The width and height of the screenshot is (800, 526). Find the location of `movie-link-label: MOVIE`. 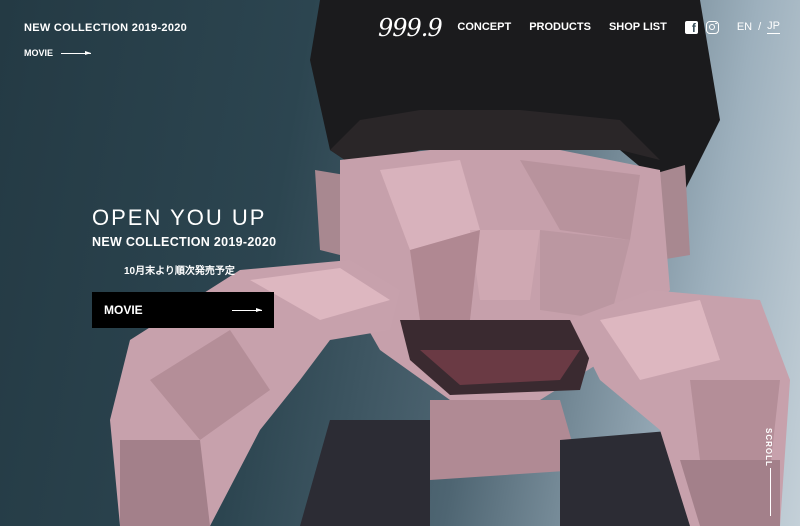

movie-link-label: MOVIE is located at coordinates (39, 53).